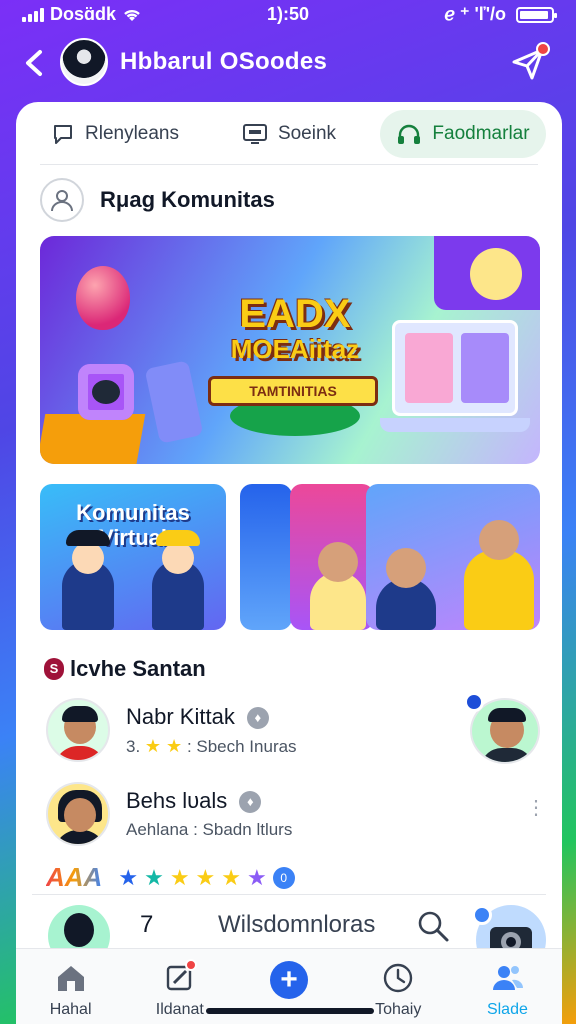  Describe the element at coordinates (475, 14) in the screenshot. I see `status-indicators: ℯ ⁺ 'ľ'/o` at that location.